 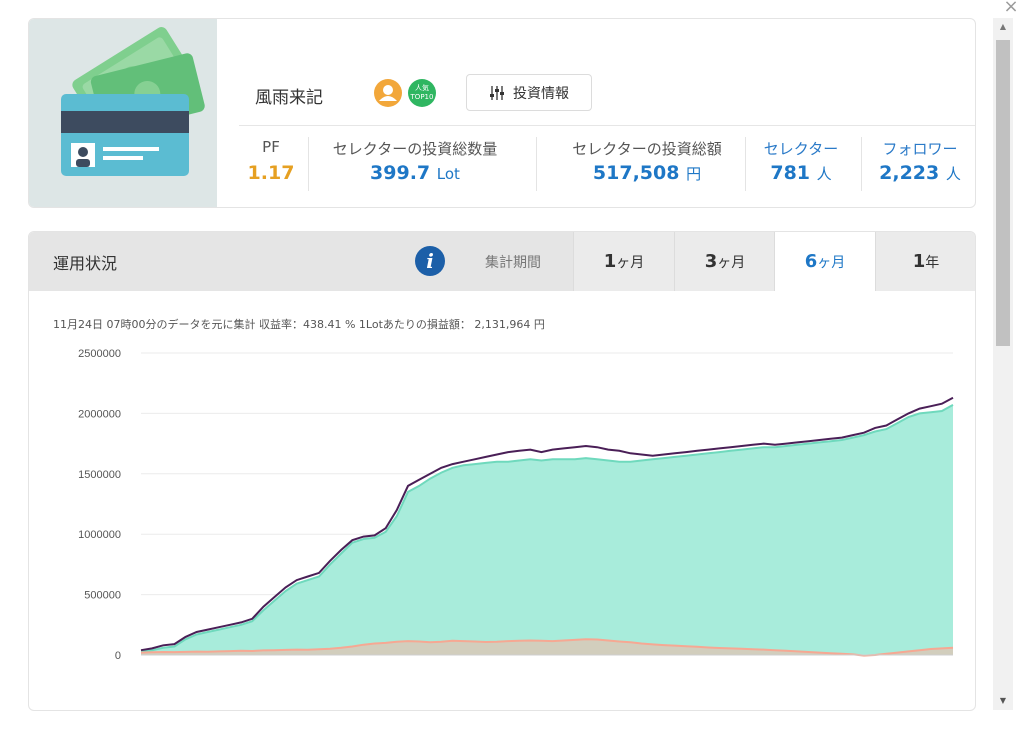 I want to click on stat-selectors-value: 781 人, so click(x=801, y=173).